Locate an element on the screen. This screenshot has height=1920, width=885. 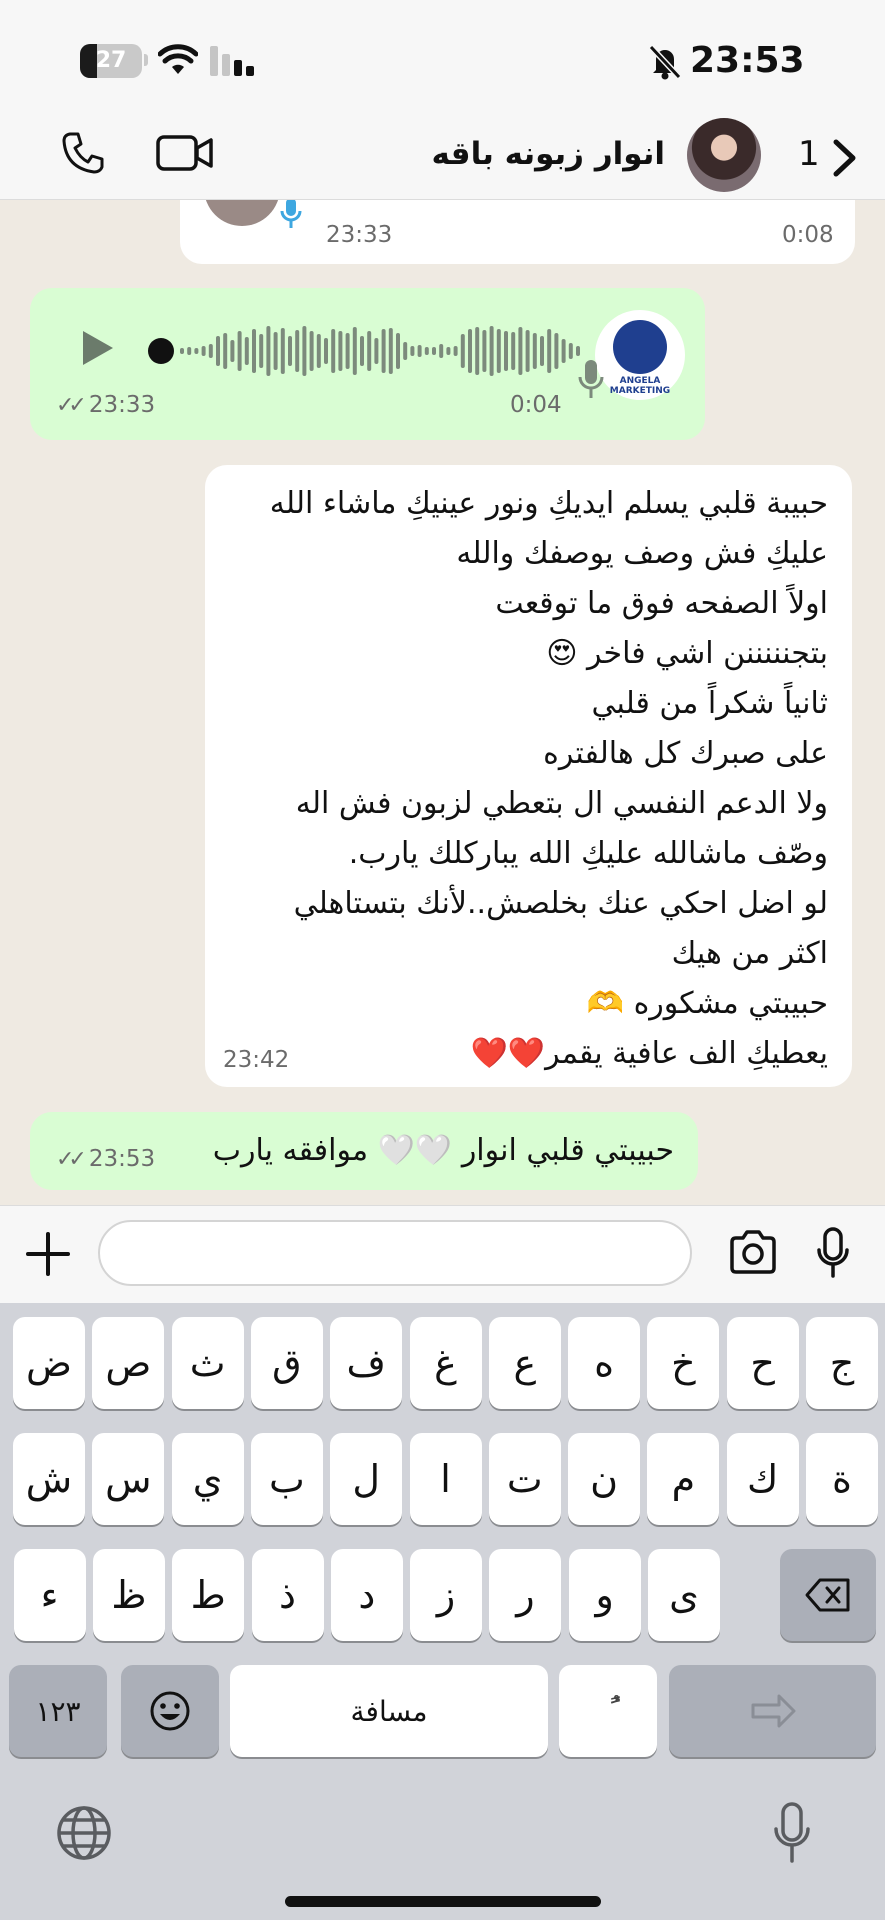
key-letter: ع is located at coordinates (524, 1363).